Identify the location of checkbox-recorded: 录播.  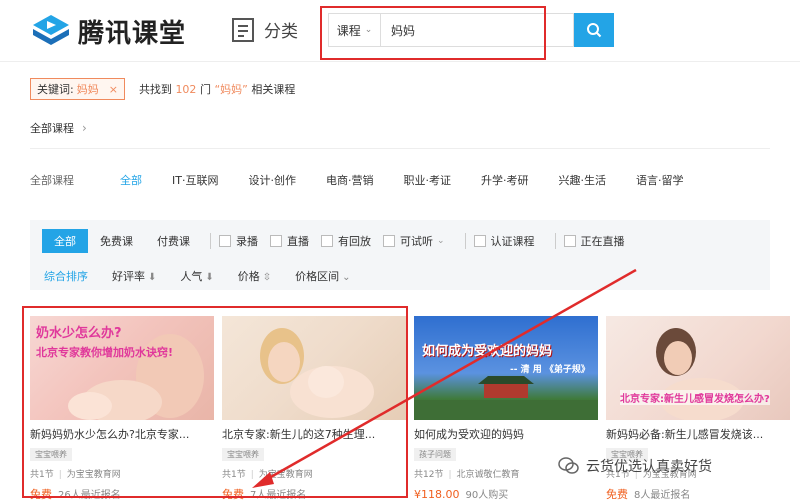
(238, 241).